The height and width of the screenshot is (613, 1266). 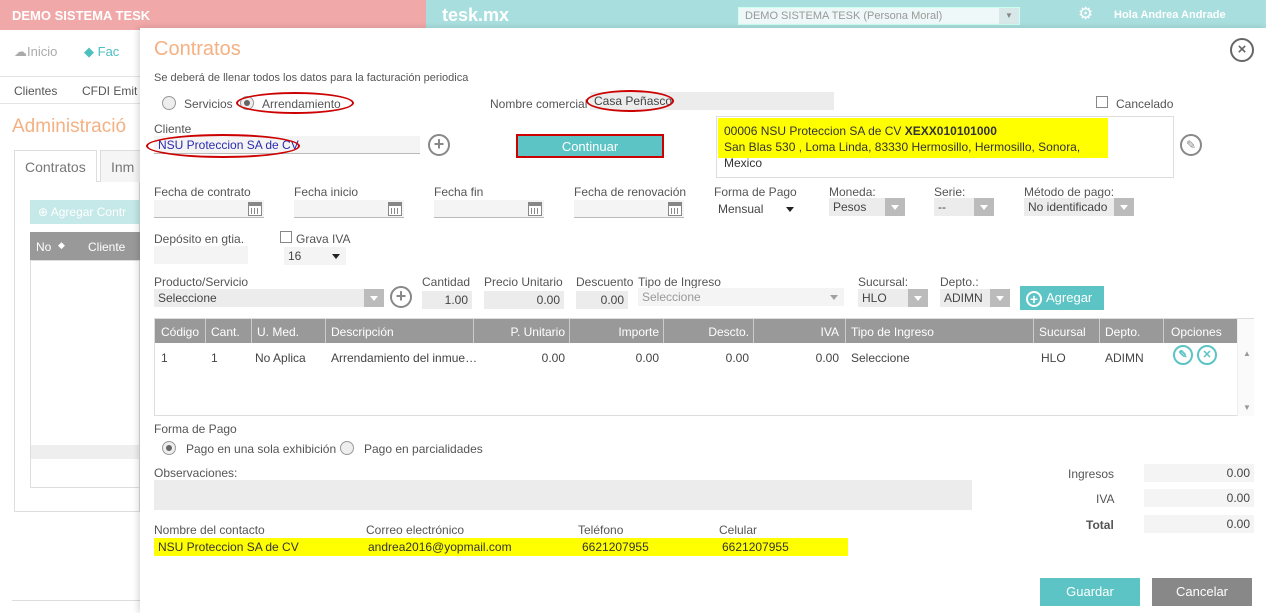 I want to click on radio-una-exhibicion-label: Pago en una sola exhibición, so click(x=261, y=449).